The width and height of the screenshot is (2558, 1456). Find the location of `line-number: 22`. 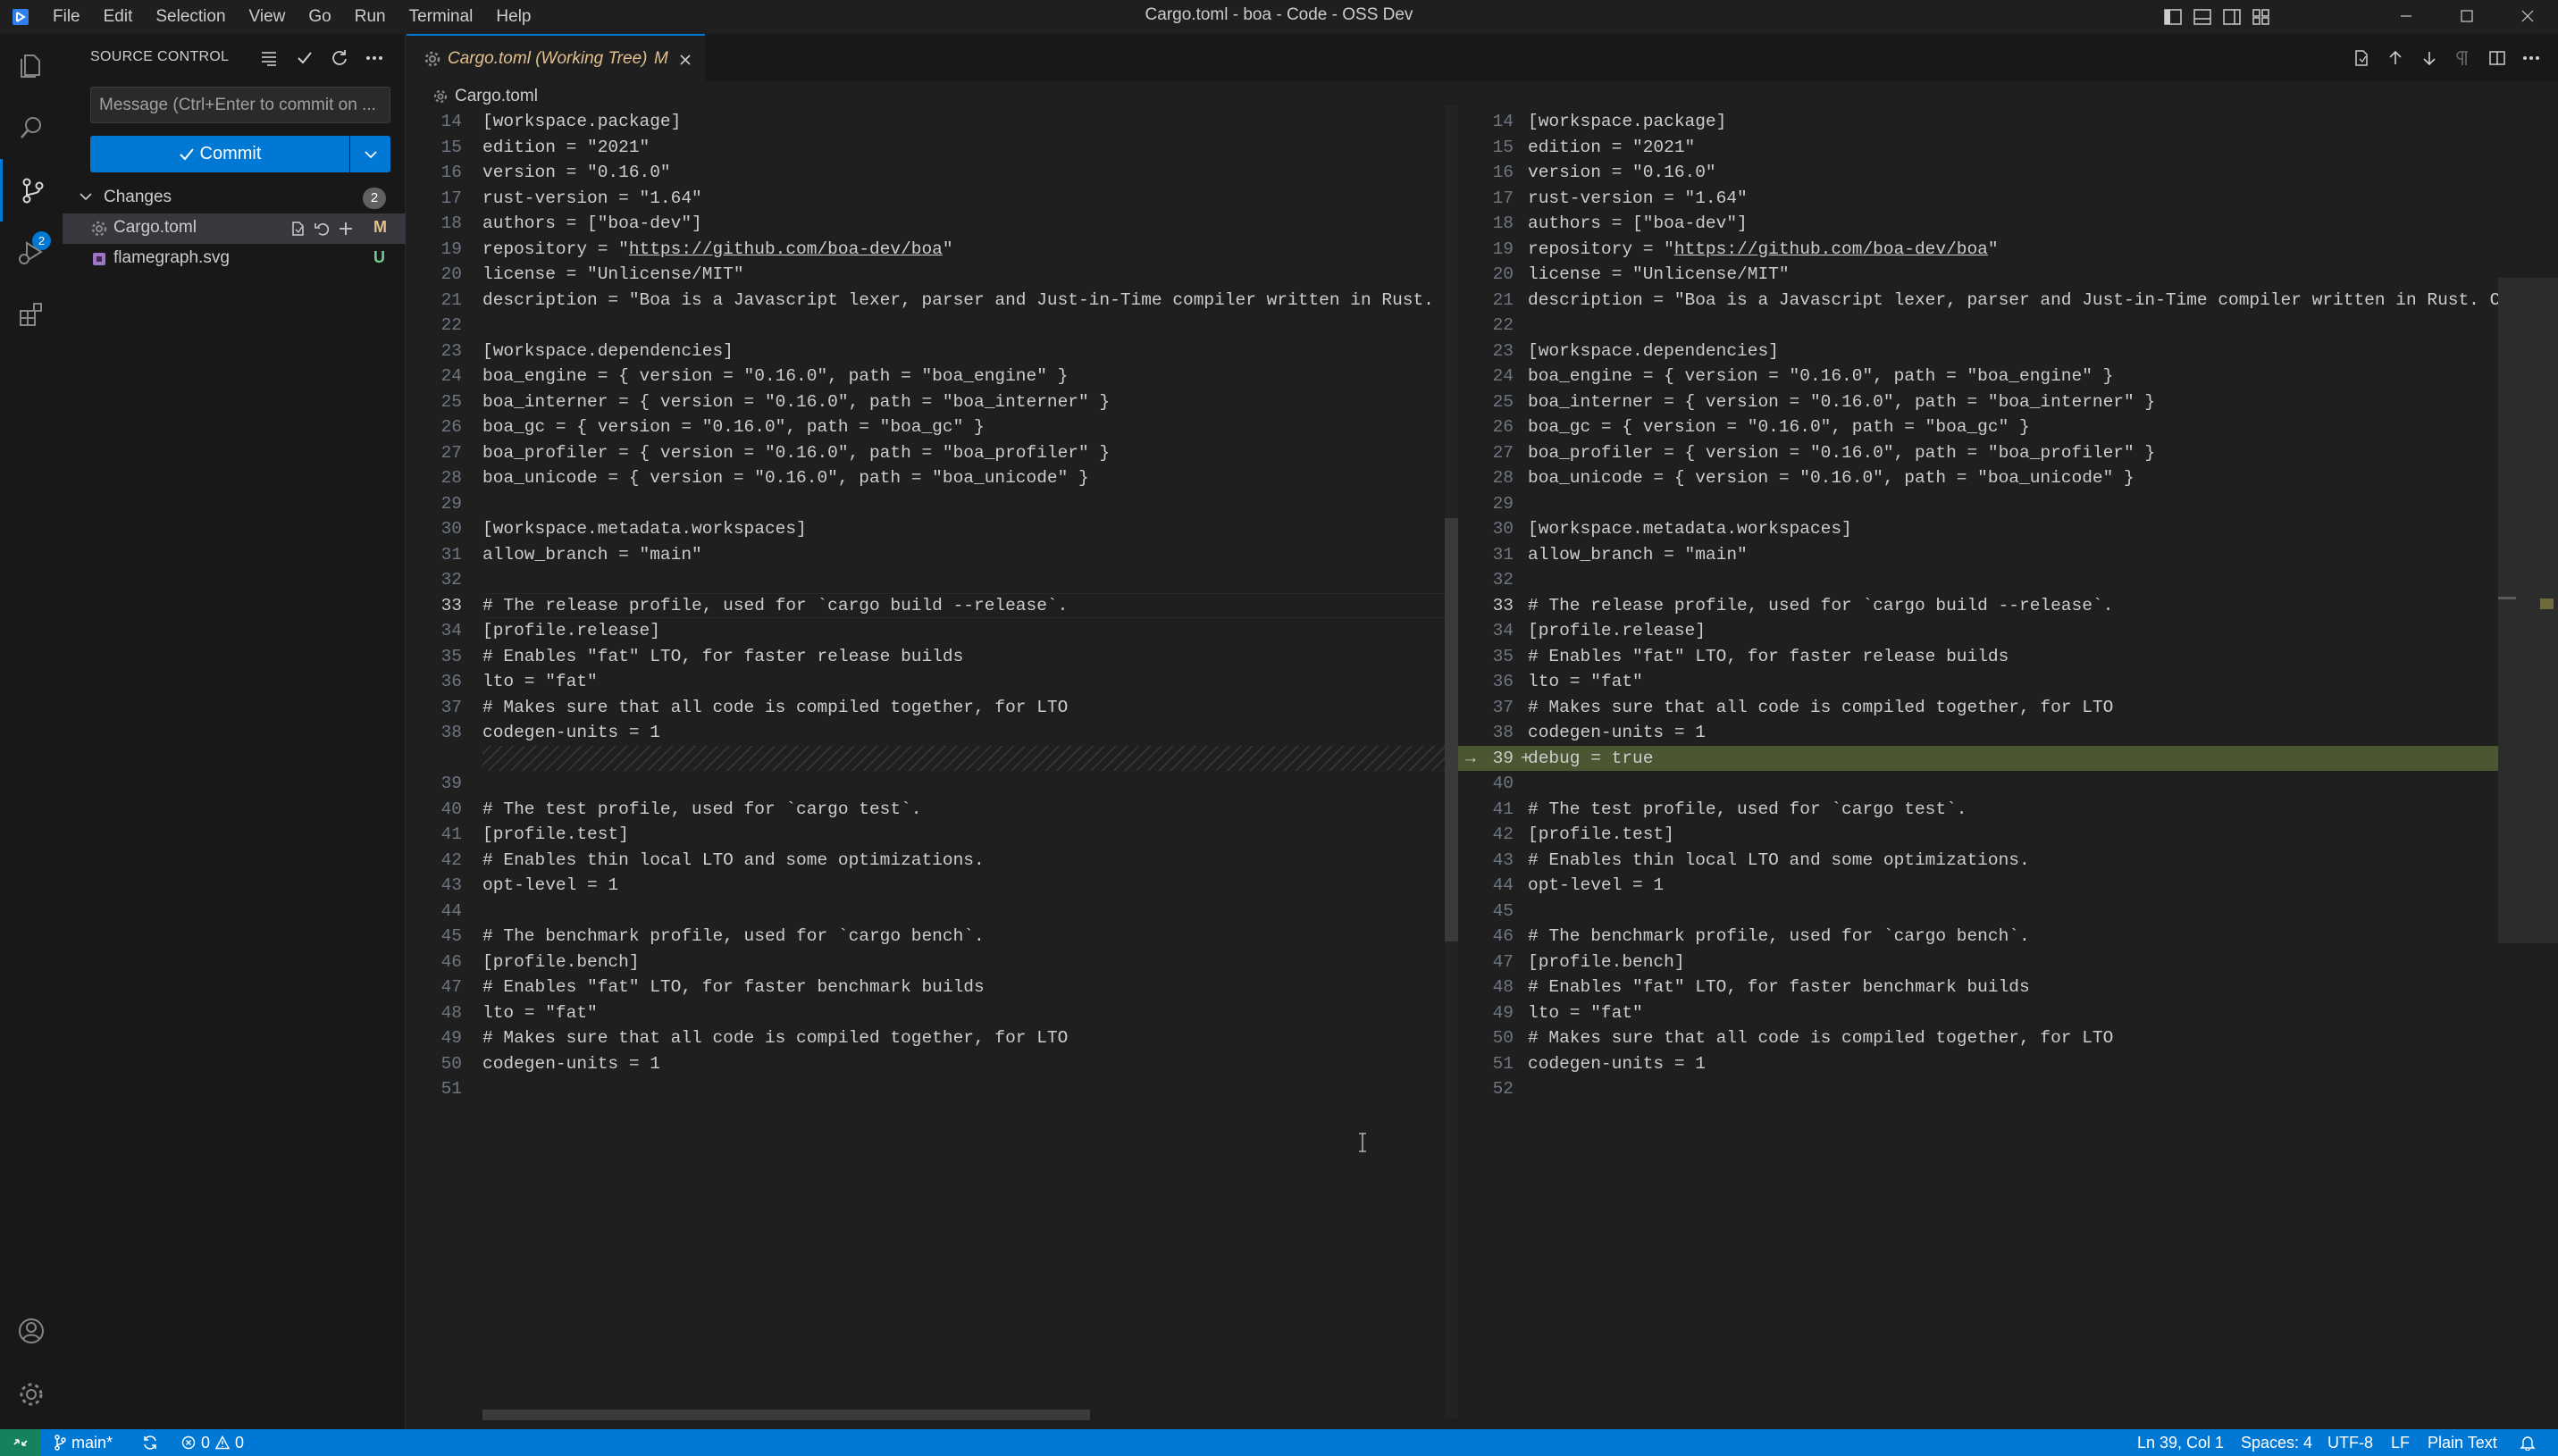

line-number: 22 is located at coordinates (1503, 325).